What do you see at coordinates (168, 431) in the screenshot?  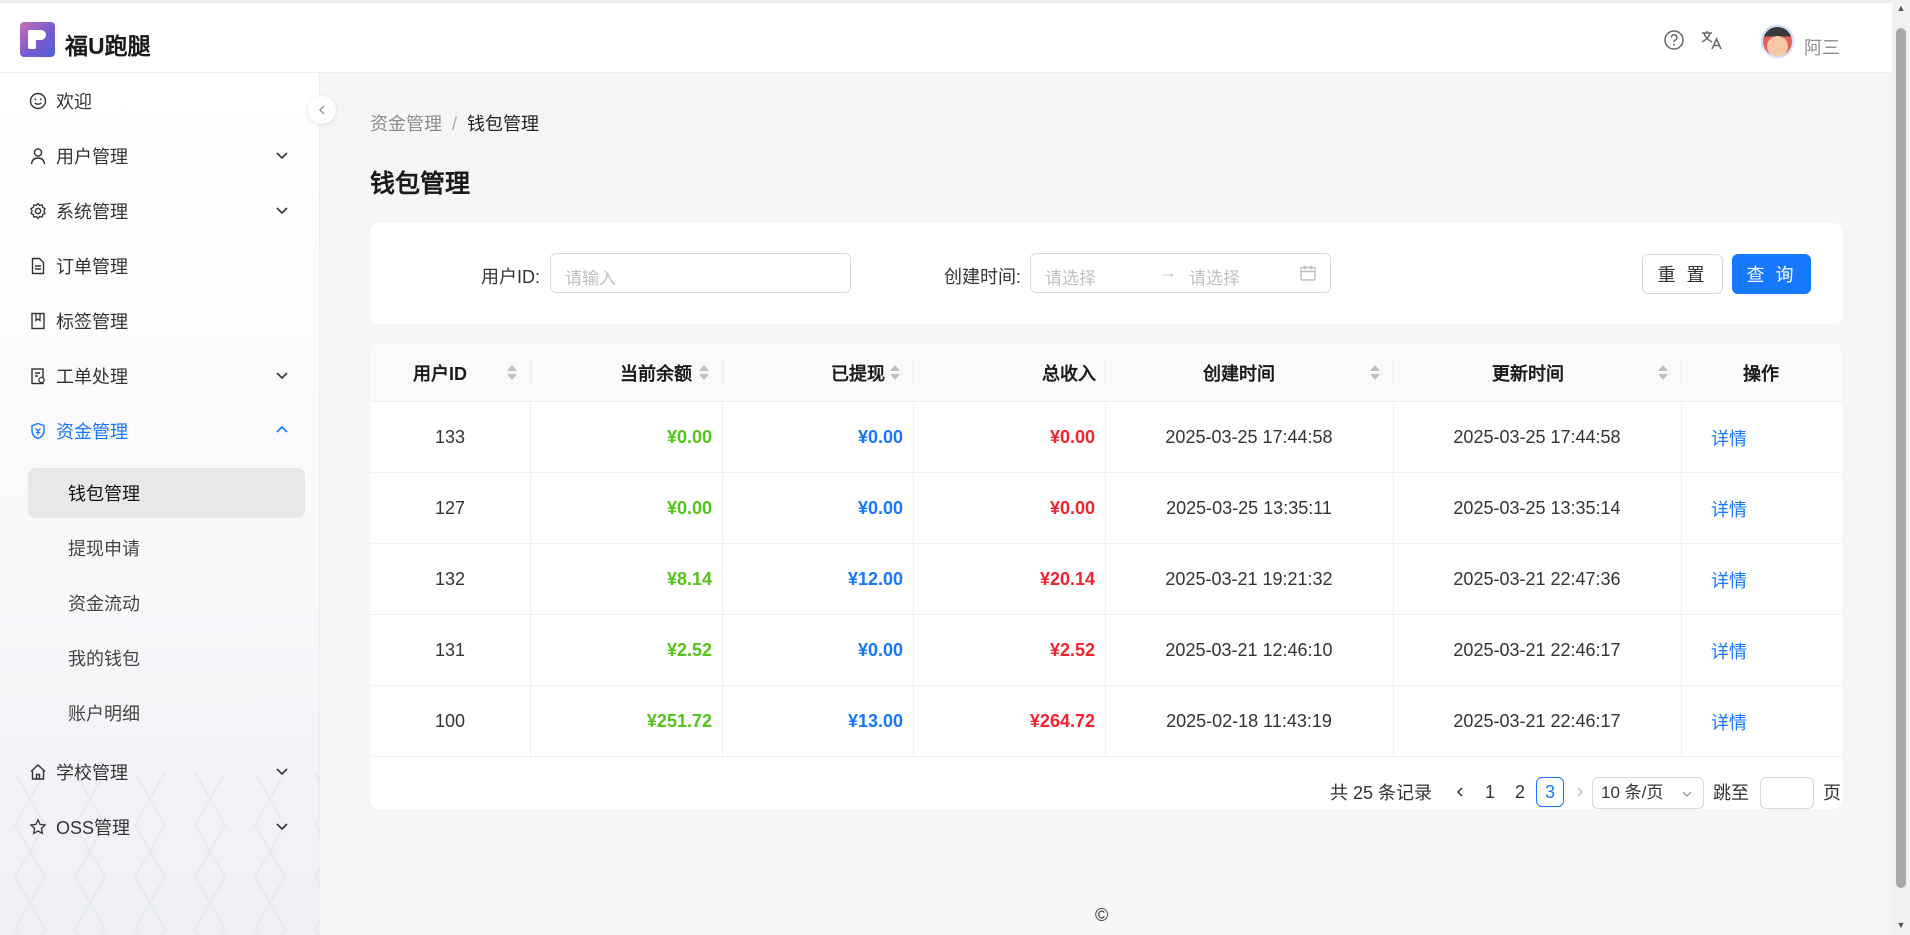 I see `sidebar-item-fund-management: 资金管理` at bounding box center [168, 431].